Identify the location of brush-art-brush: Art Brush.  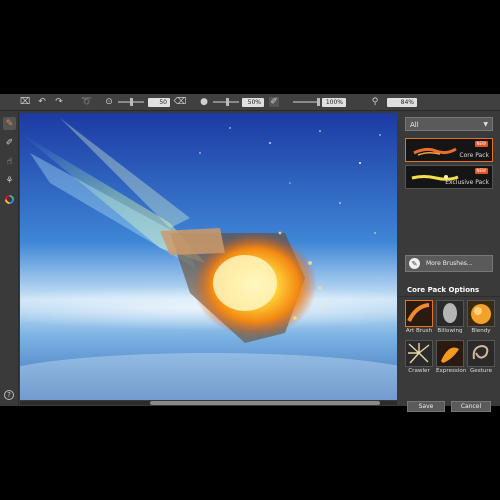
(419, 318).